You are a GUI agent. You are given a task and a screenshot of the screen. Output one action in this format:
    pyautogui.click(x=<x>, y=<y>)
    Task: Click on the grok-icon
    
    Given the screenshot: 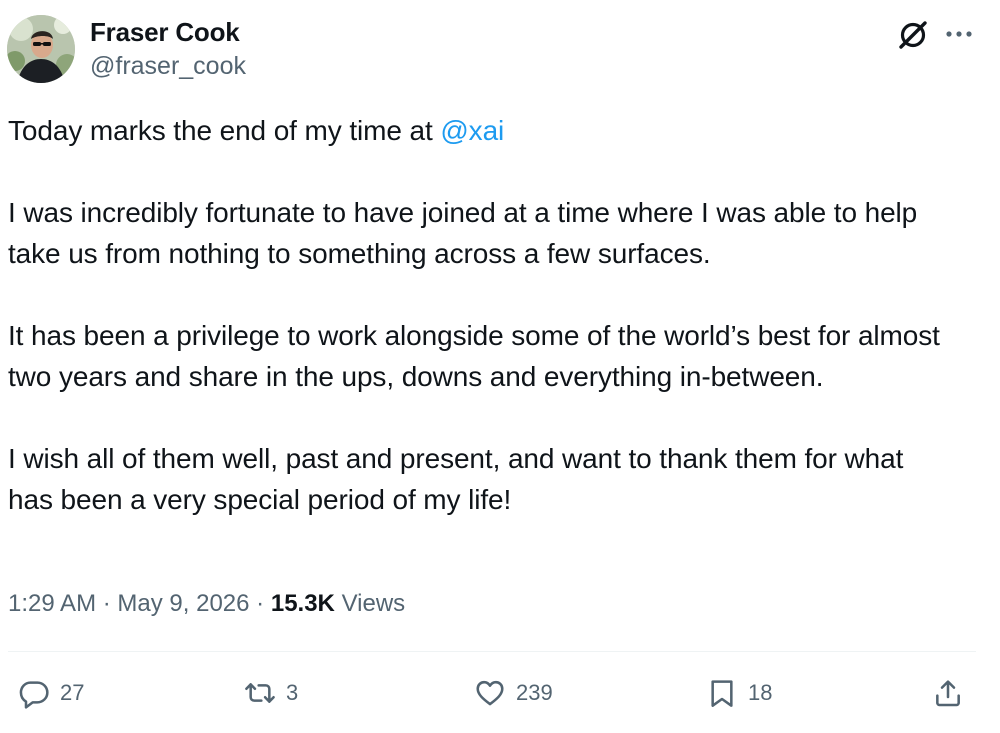 What is the action you would take?
    pyautogui.click(x=913, y=35)
    